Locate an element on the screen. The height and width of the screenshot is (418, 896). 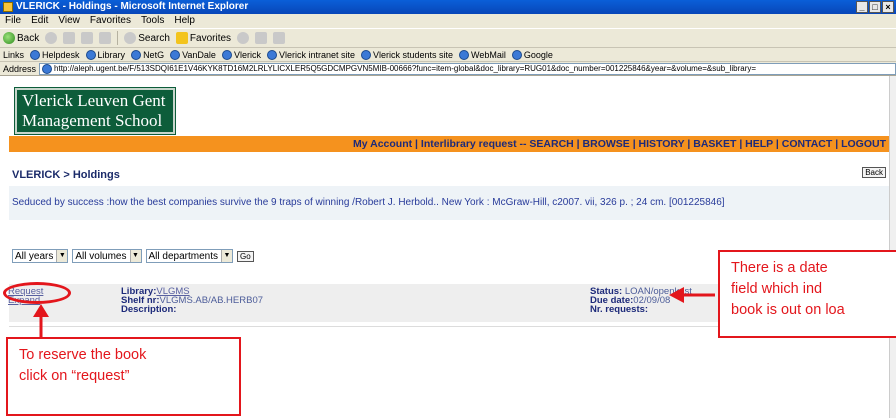
link-label: WebMail is located at coordinates (488, 54).